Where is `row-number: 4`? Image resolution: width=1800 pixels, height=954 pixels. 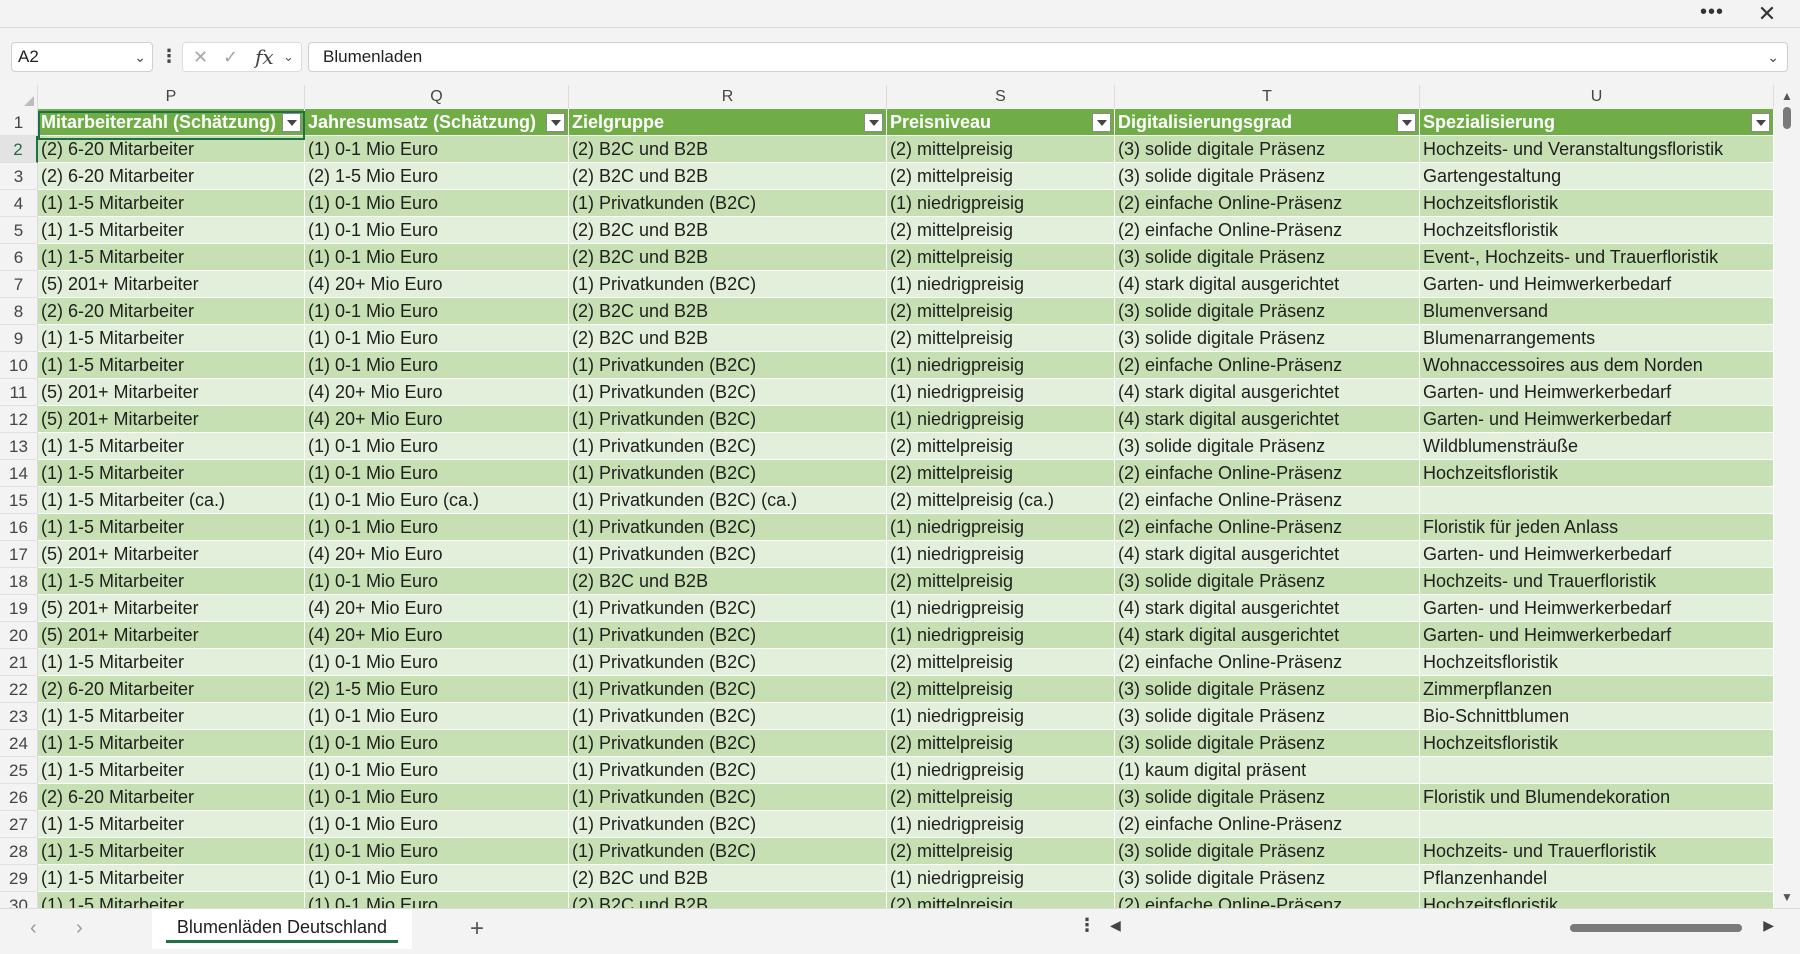
row-number: 4 is located at coordinates (19, 203).